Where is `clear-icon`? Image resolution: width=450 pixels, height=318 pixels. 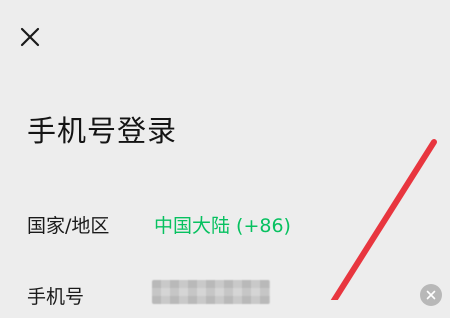
clear-icon is located at coordinates (431, 295).